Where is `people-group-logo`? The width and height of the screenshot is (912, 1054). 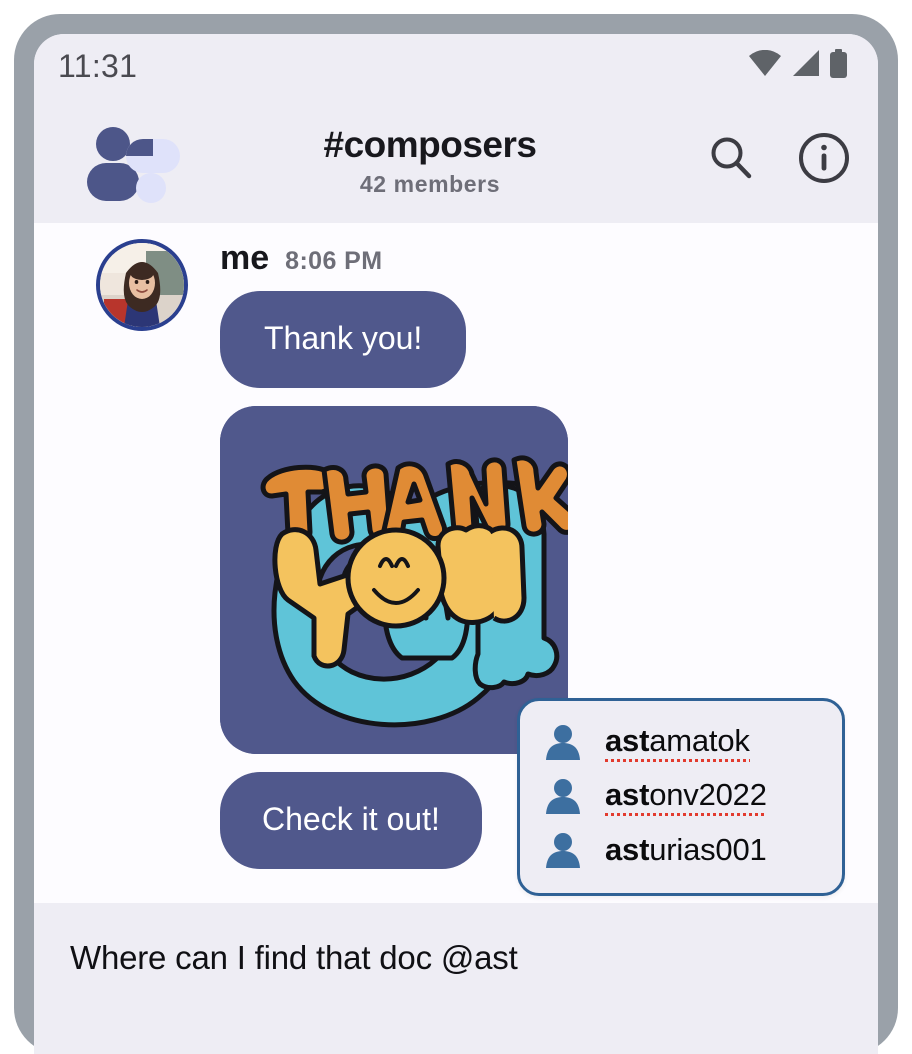
people-group-logo is located at coordinates (132, 164).